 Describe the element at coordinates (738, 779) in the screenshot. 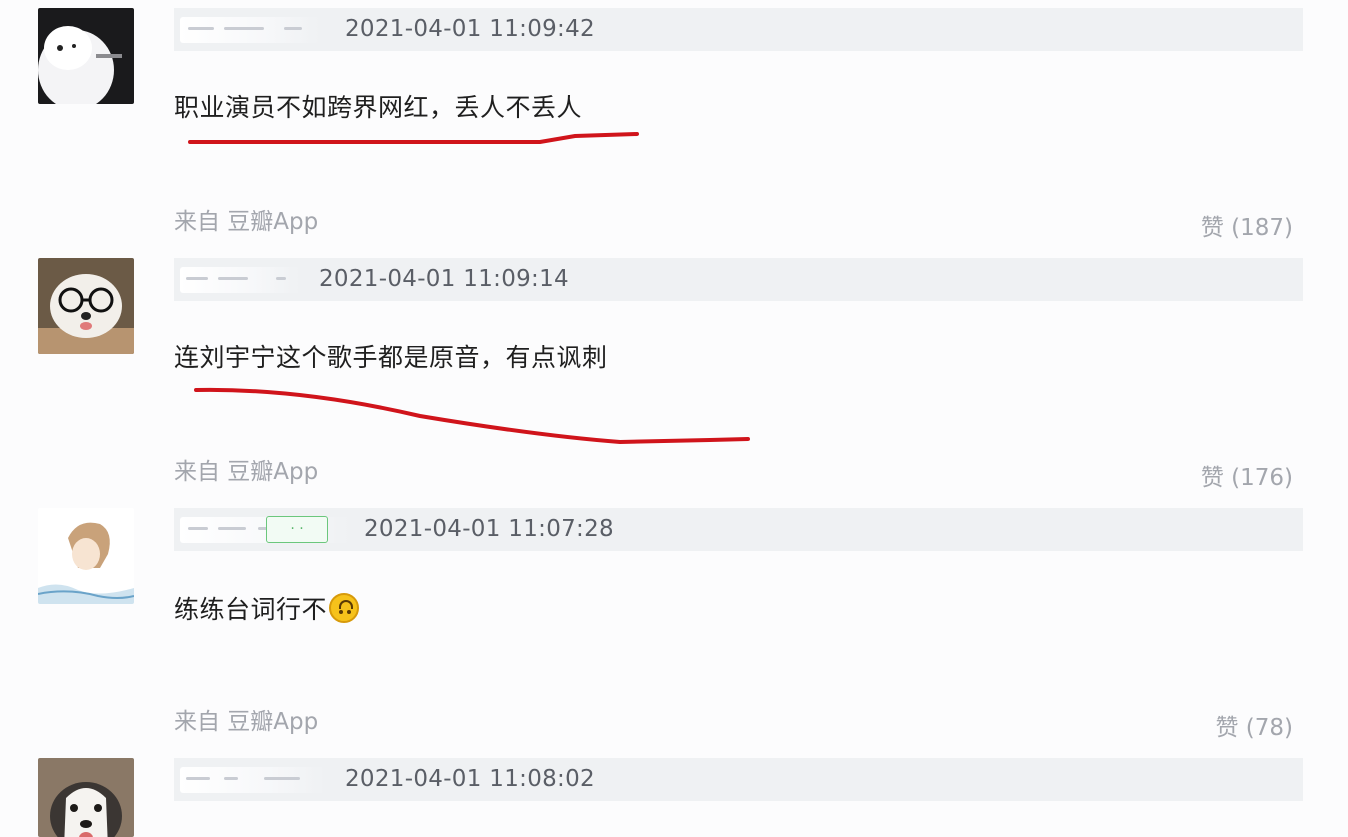

I see `comment-meta-bar: 2021-04-01 11:08:02` at that location.